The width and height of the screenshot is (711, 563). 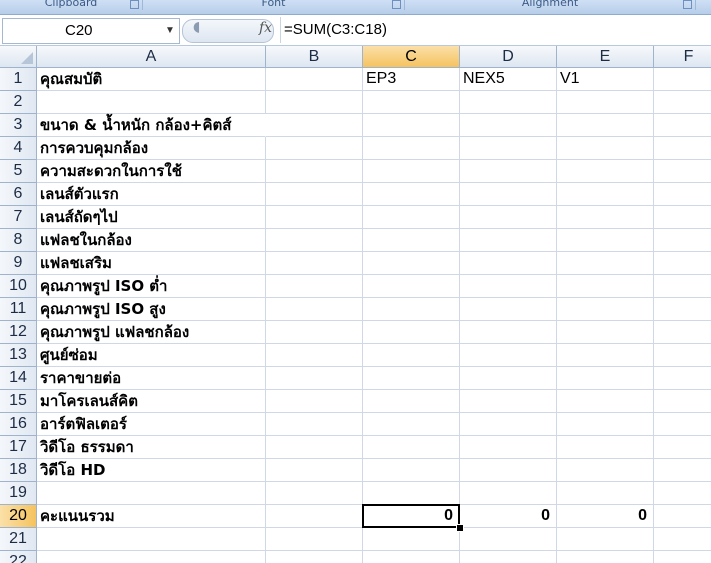 What do you see at coordinates (151, 424) in the screenshot?
I see `cell-a16: อาร์ตฟิลเตอร์` at bounding box center [151, 424].